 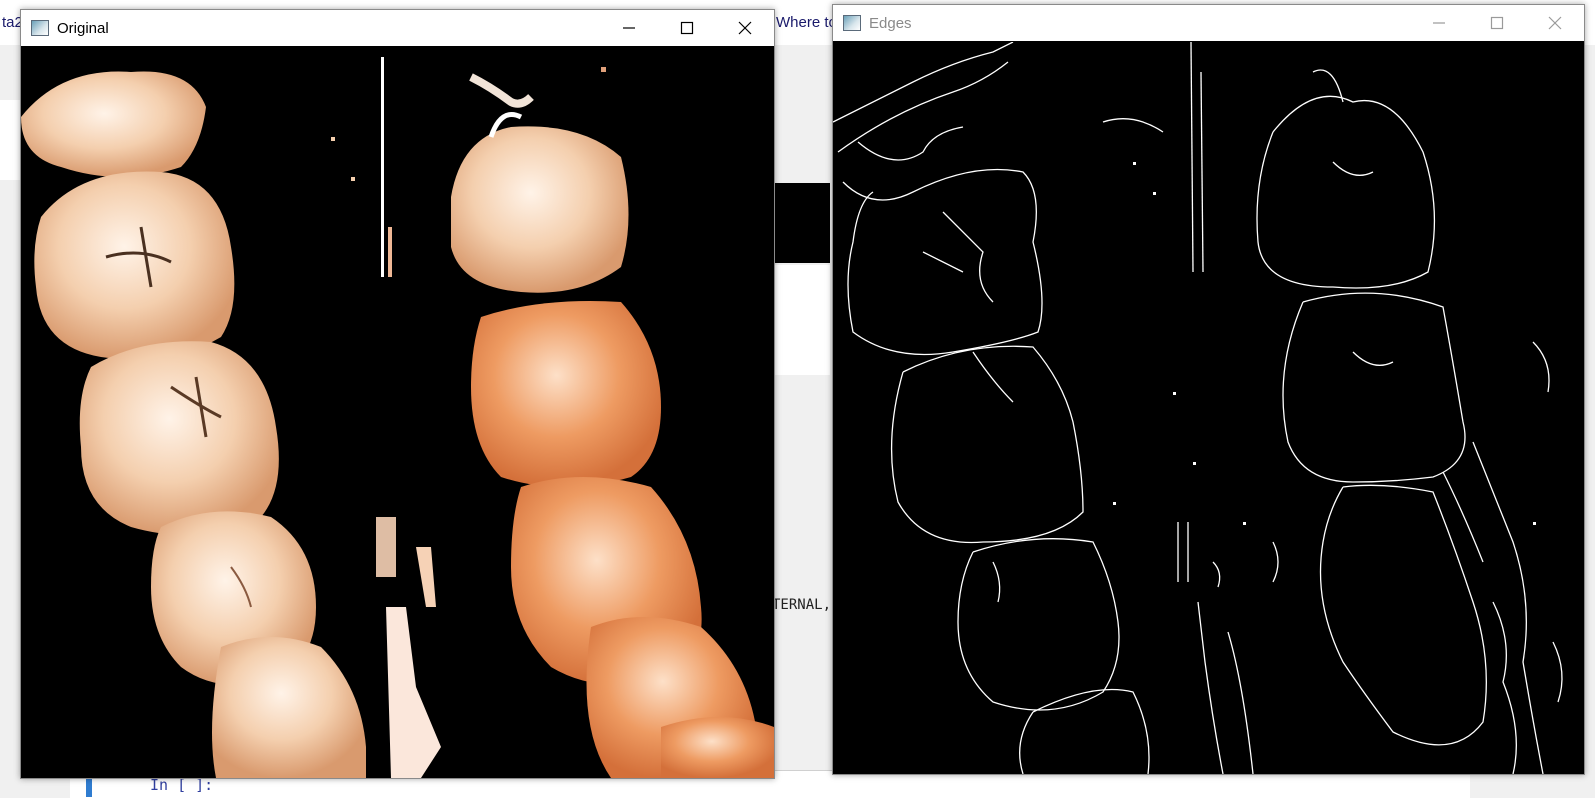 I want to click on original-window-title: Original, so click(x=83, y=28).